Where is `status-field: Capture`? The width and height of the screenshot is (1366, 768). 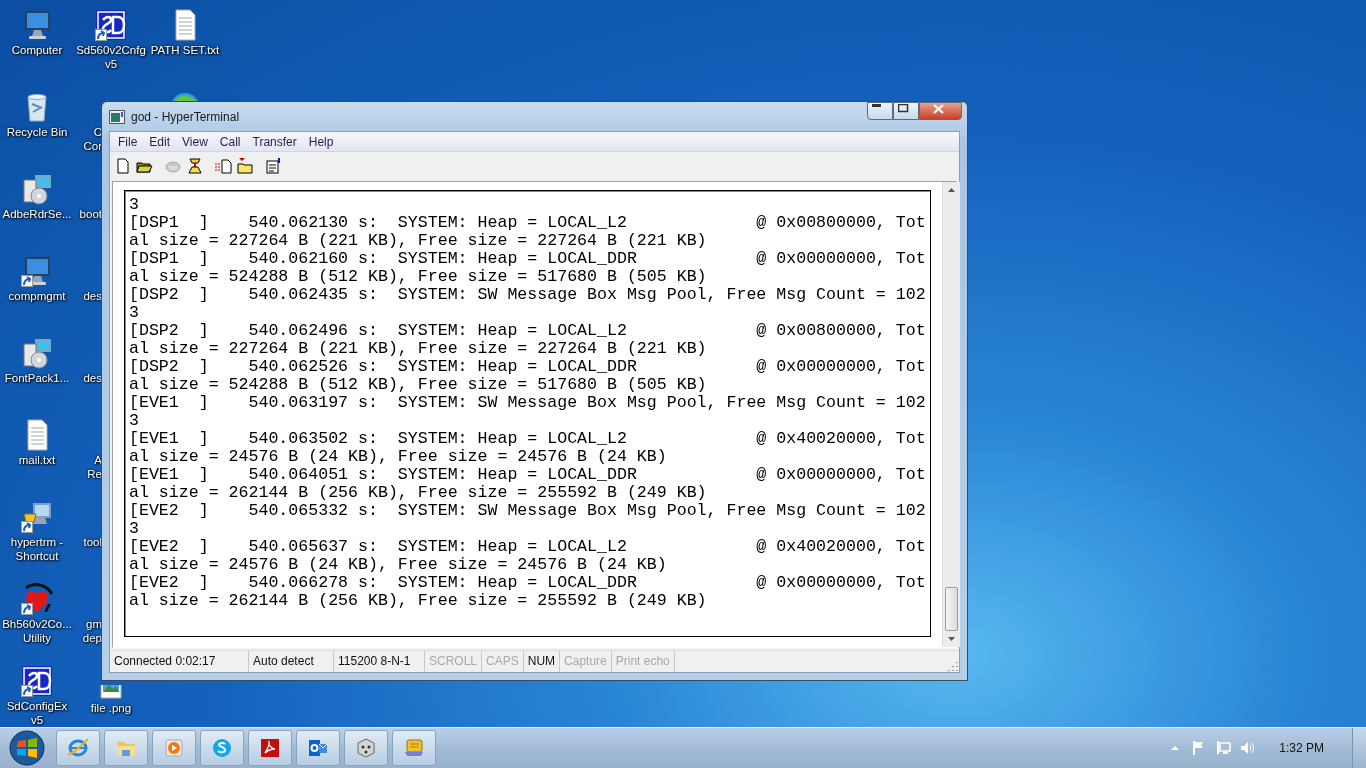 status-field: Capture is located at coordinates (586, 661).